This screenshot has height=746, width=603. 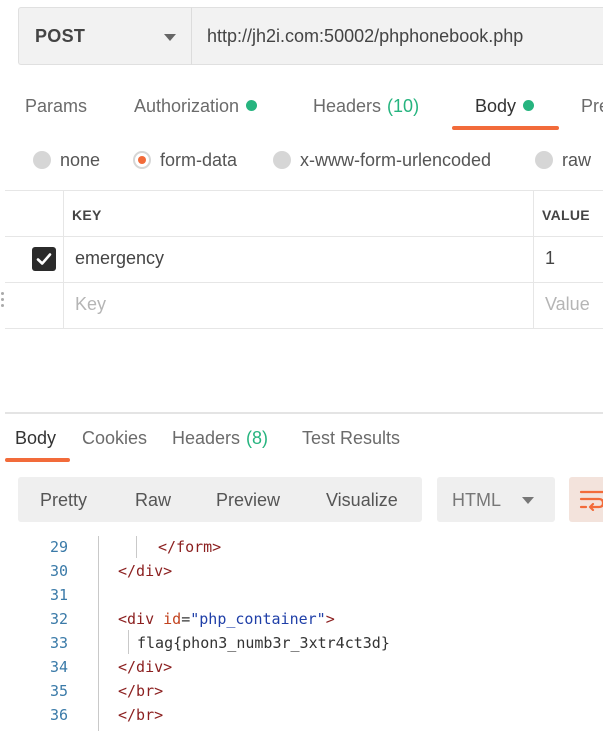 What do you see at coordinates (591, 500) in the screenshot?
I see `wrap-lines-icon` at bounding box center [591, 500].